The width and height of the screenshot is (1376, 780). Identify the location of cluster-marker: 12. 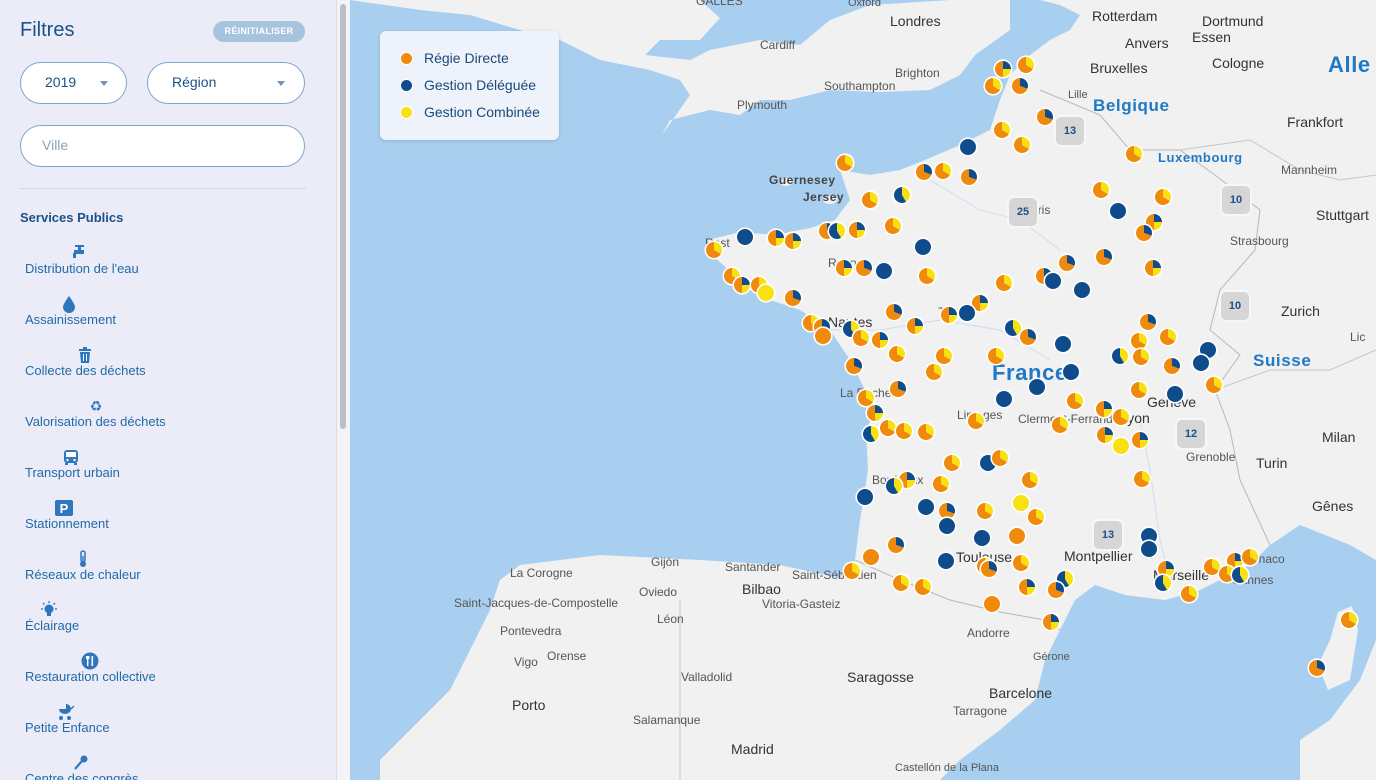
(1191, 434).